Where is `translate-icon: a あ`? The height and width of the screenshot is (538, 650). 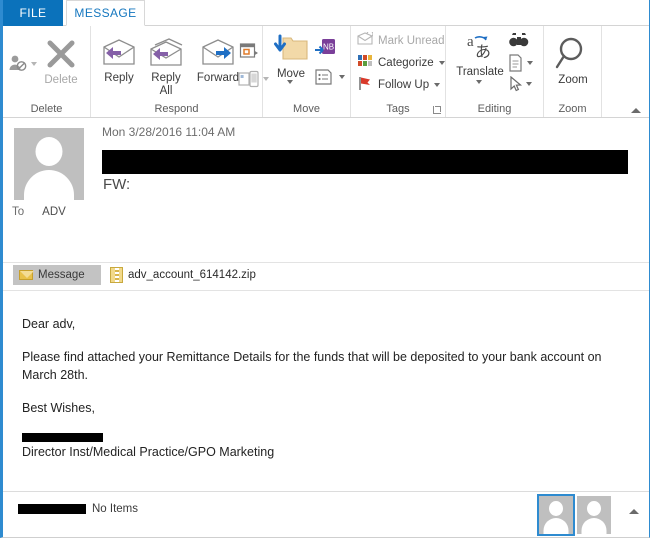 translate-icon: a あ is located at coordinates (480, 49).